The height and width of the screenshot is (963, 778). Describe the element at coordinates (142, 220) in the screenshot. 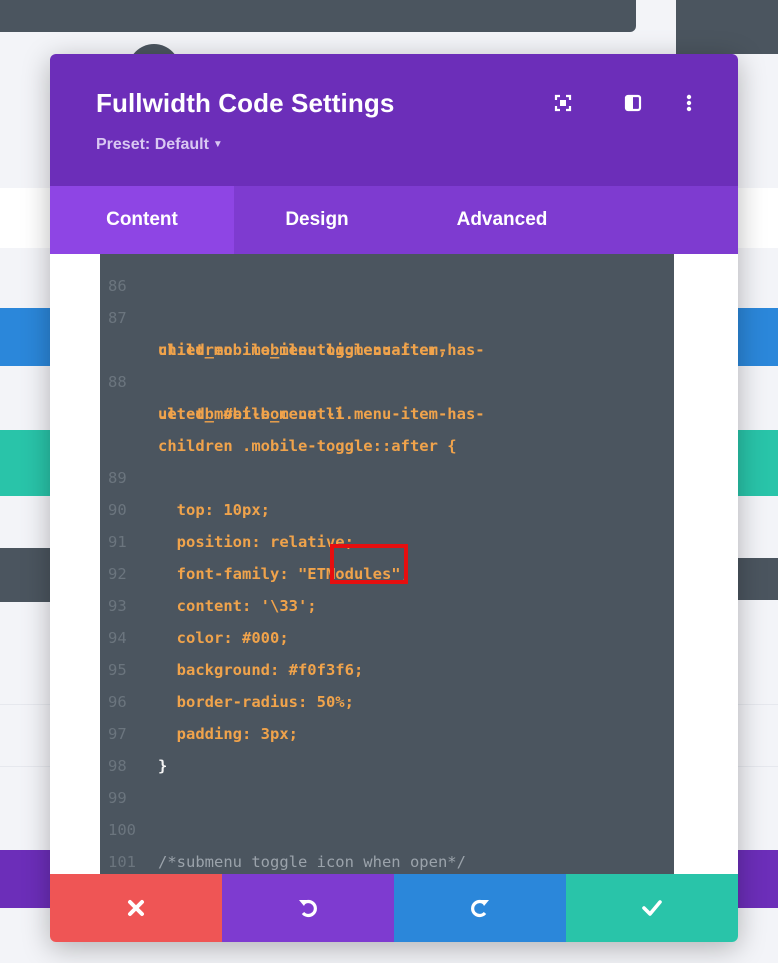

I see `tab-content: Content` at that location.